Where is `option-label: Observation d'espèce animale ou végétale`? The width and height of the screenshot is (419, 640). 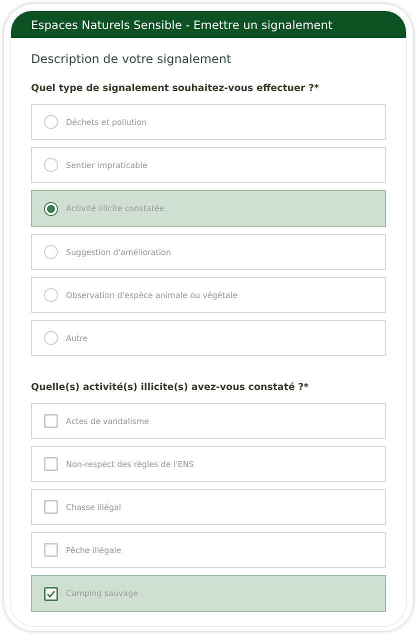
option-label: Observation d'espèce animale ou végétale is located at coordinates (152, 295).